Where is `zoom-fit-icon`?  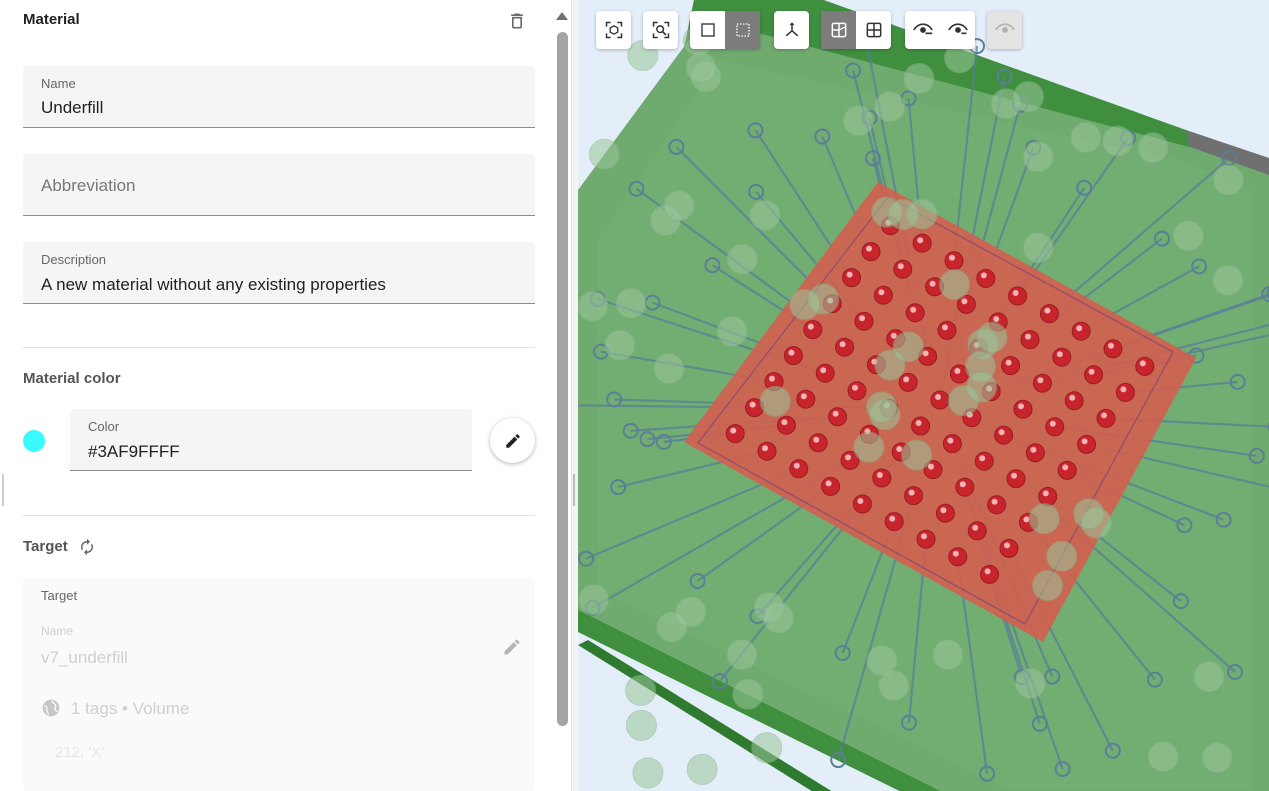
zoom-fit-icon is located at coordinates (660, 30).